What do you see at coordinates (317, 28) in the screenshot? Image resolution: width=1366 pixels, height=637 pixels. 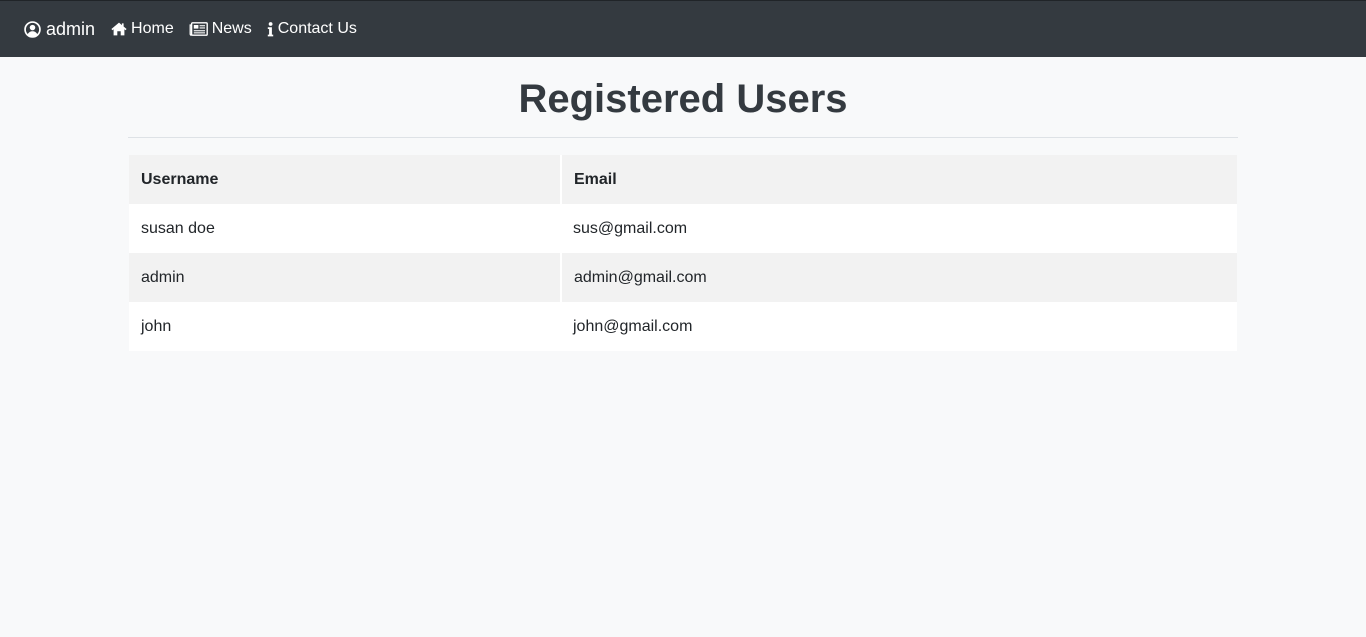 I see `nav-link-label: Contact Us` at bounding box center [317, 28].